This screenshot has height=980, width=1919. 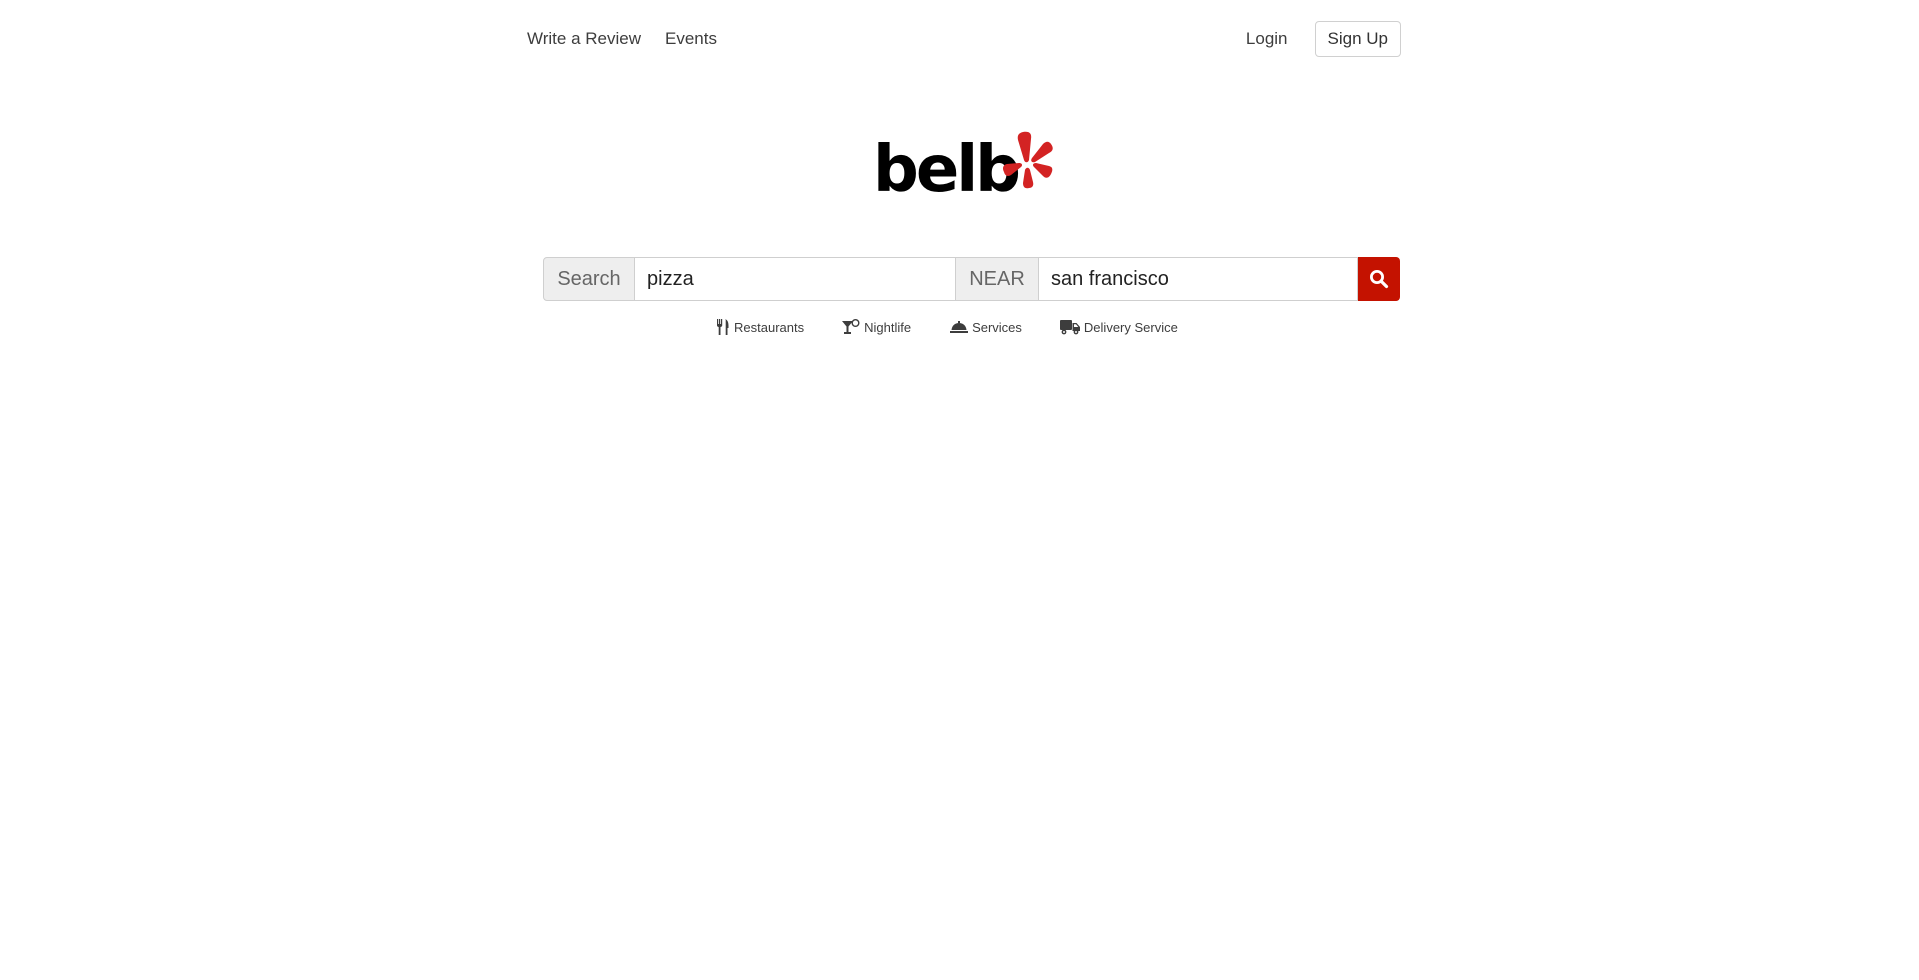 I want to click on search-icon, so click(x=1379, y=279).